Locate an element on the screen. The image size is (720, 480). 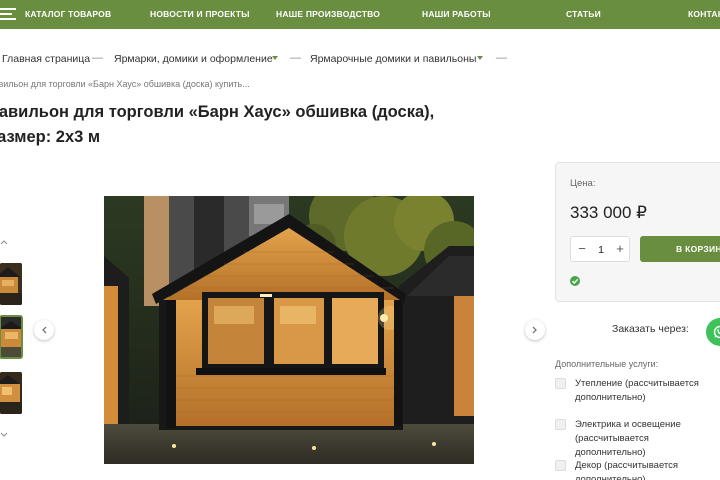
nav-item-news: НОВОСТИ И ПРОЕКТЫ is located at coordinates (200, 14).